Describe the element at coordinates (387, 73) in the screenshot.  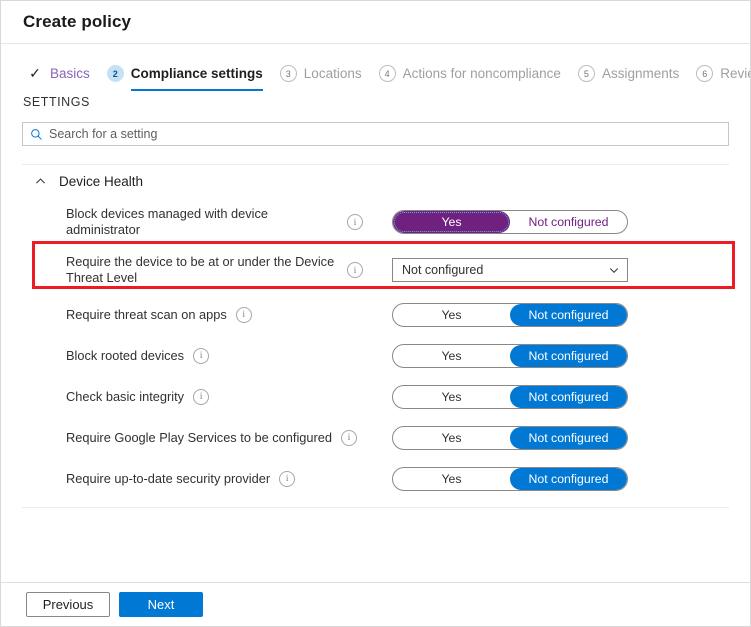
I see `step-number-badge: 4` at that location.